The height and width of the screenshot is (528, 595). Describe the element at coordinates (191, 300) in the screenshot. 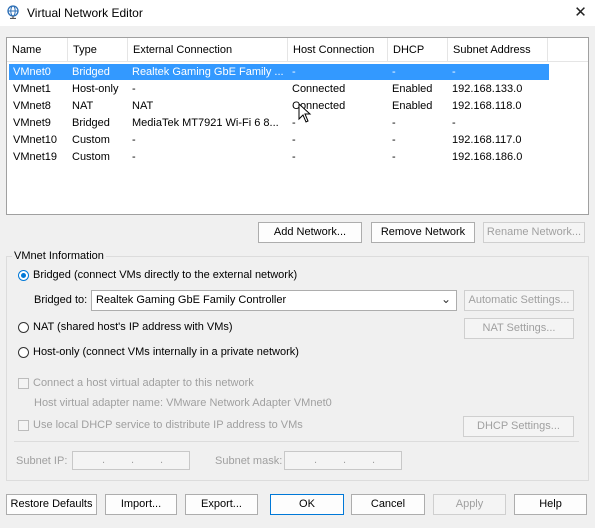

I see `bridged-to-value: Realtek Gaming GbE Family Controller` at that location.